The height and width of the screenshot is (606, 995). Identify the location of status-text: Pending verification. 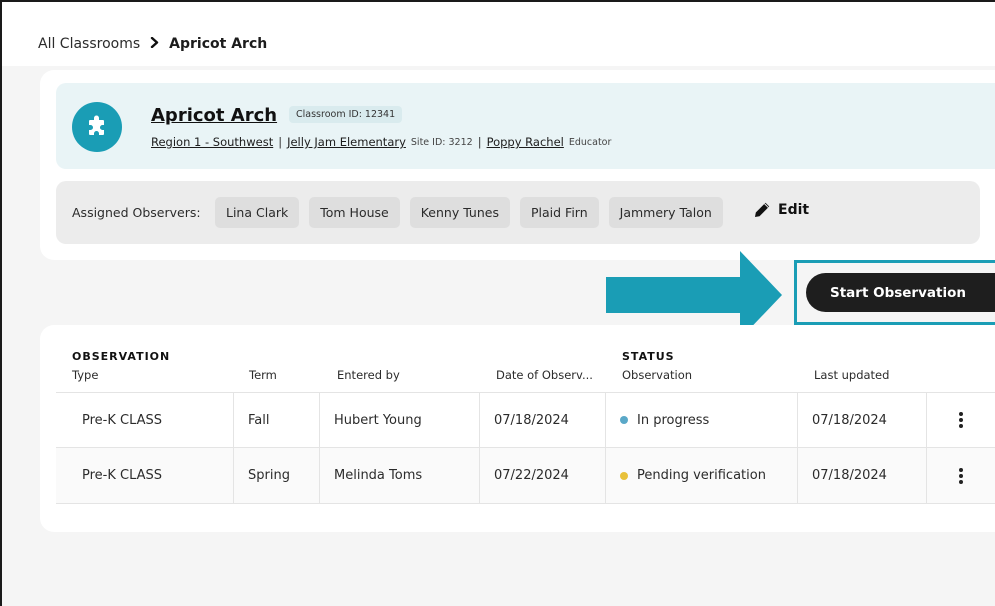
(701, 475).